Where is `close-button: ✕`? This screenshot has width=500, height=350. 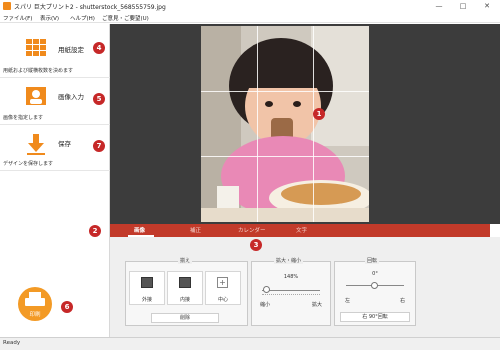
close-button: ✕ is located at coordinates (487, 6).